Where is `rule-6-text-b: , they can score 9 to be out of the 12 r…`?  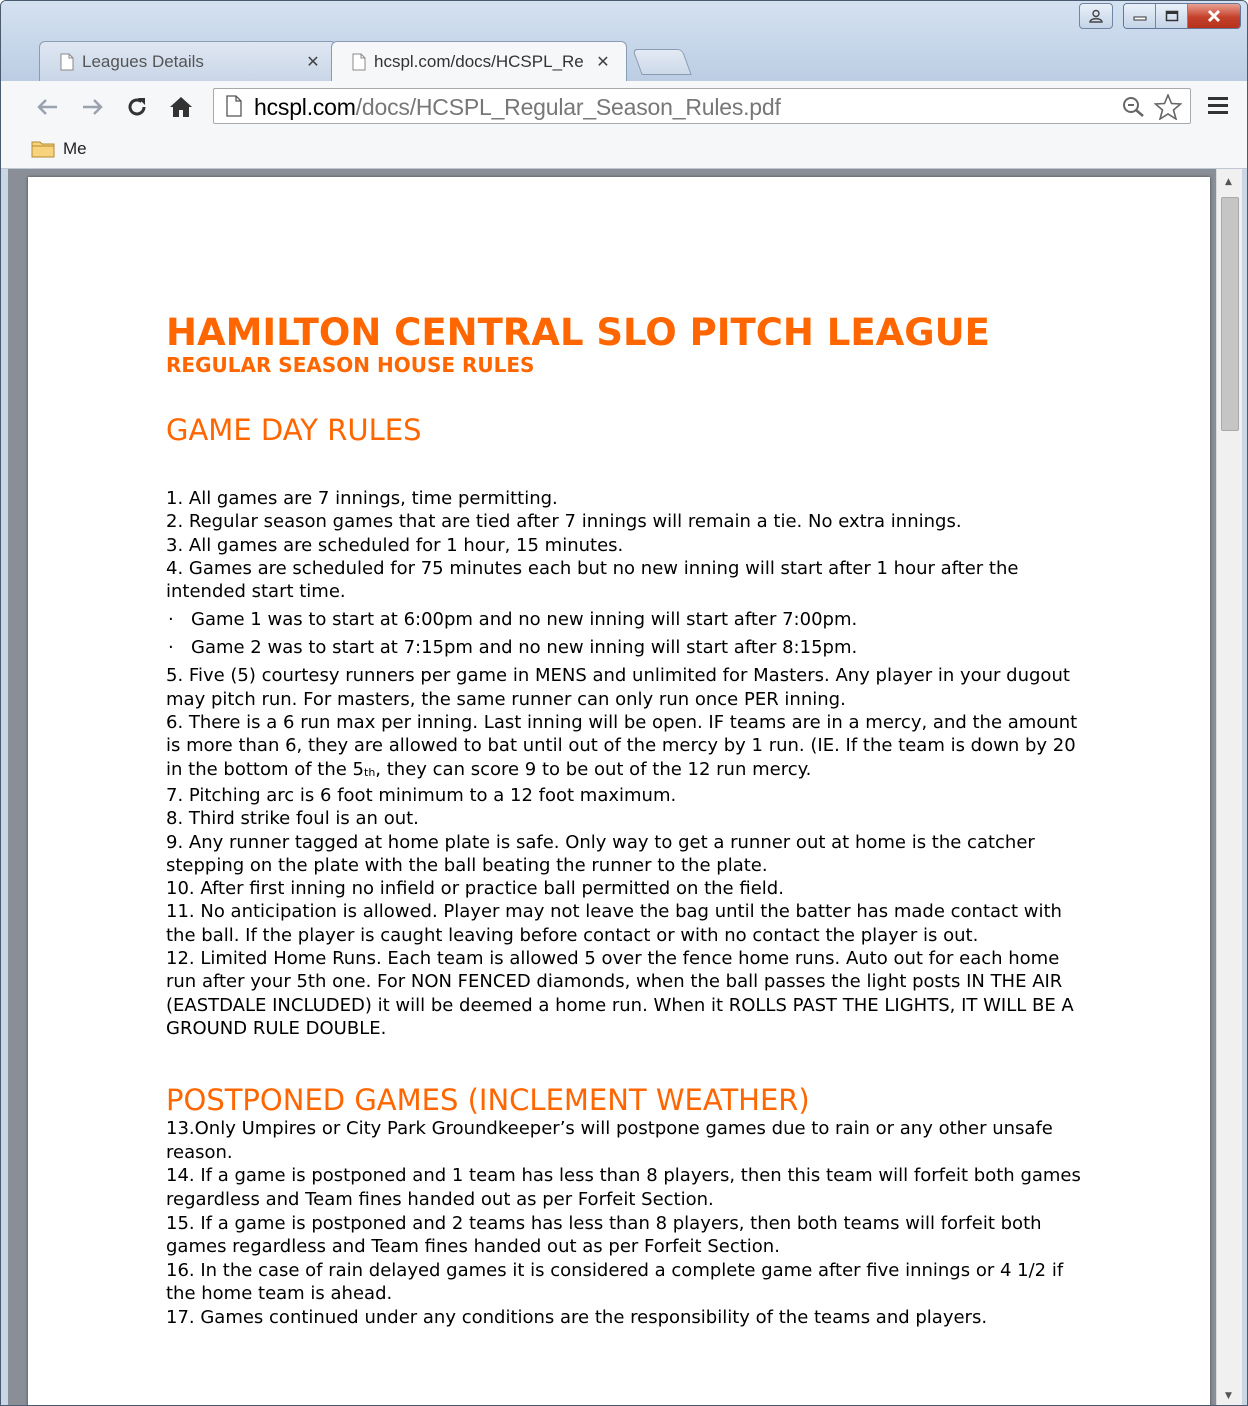
rule-6-text-b: , they can score 9 to be out of the 12 r… is located at coordinates (593, 769).